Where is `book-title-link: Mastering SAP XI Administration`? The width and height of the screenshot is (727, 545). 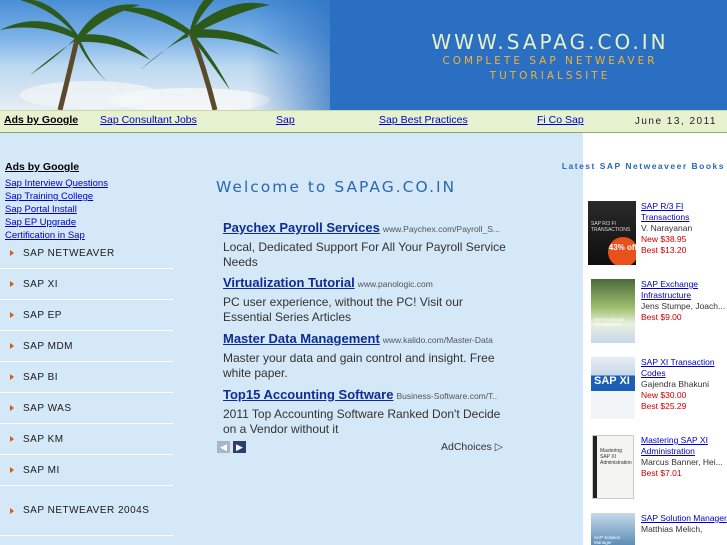 book-title-link: Mastering SAP XI Administration is located at coordinates (684, 446).